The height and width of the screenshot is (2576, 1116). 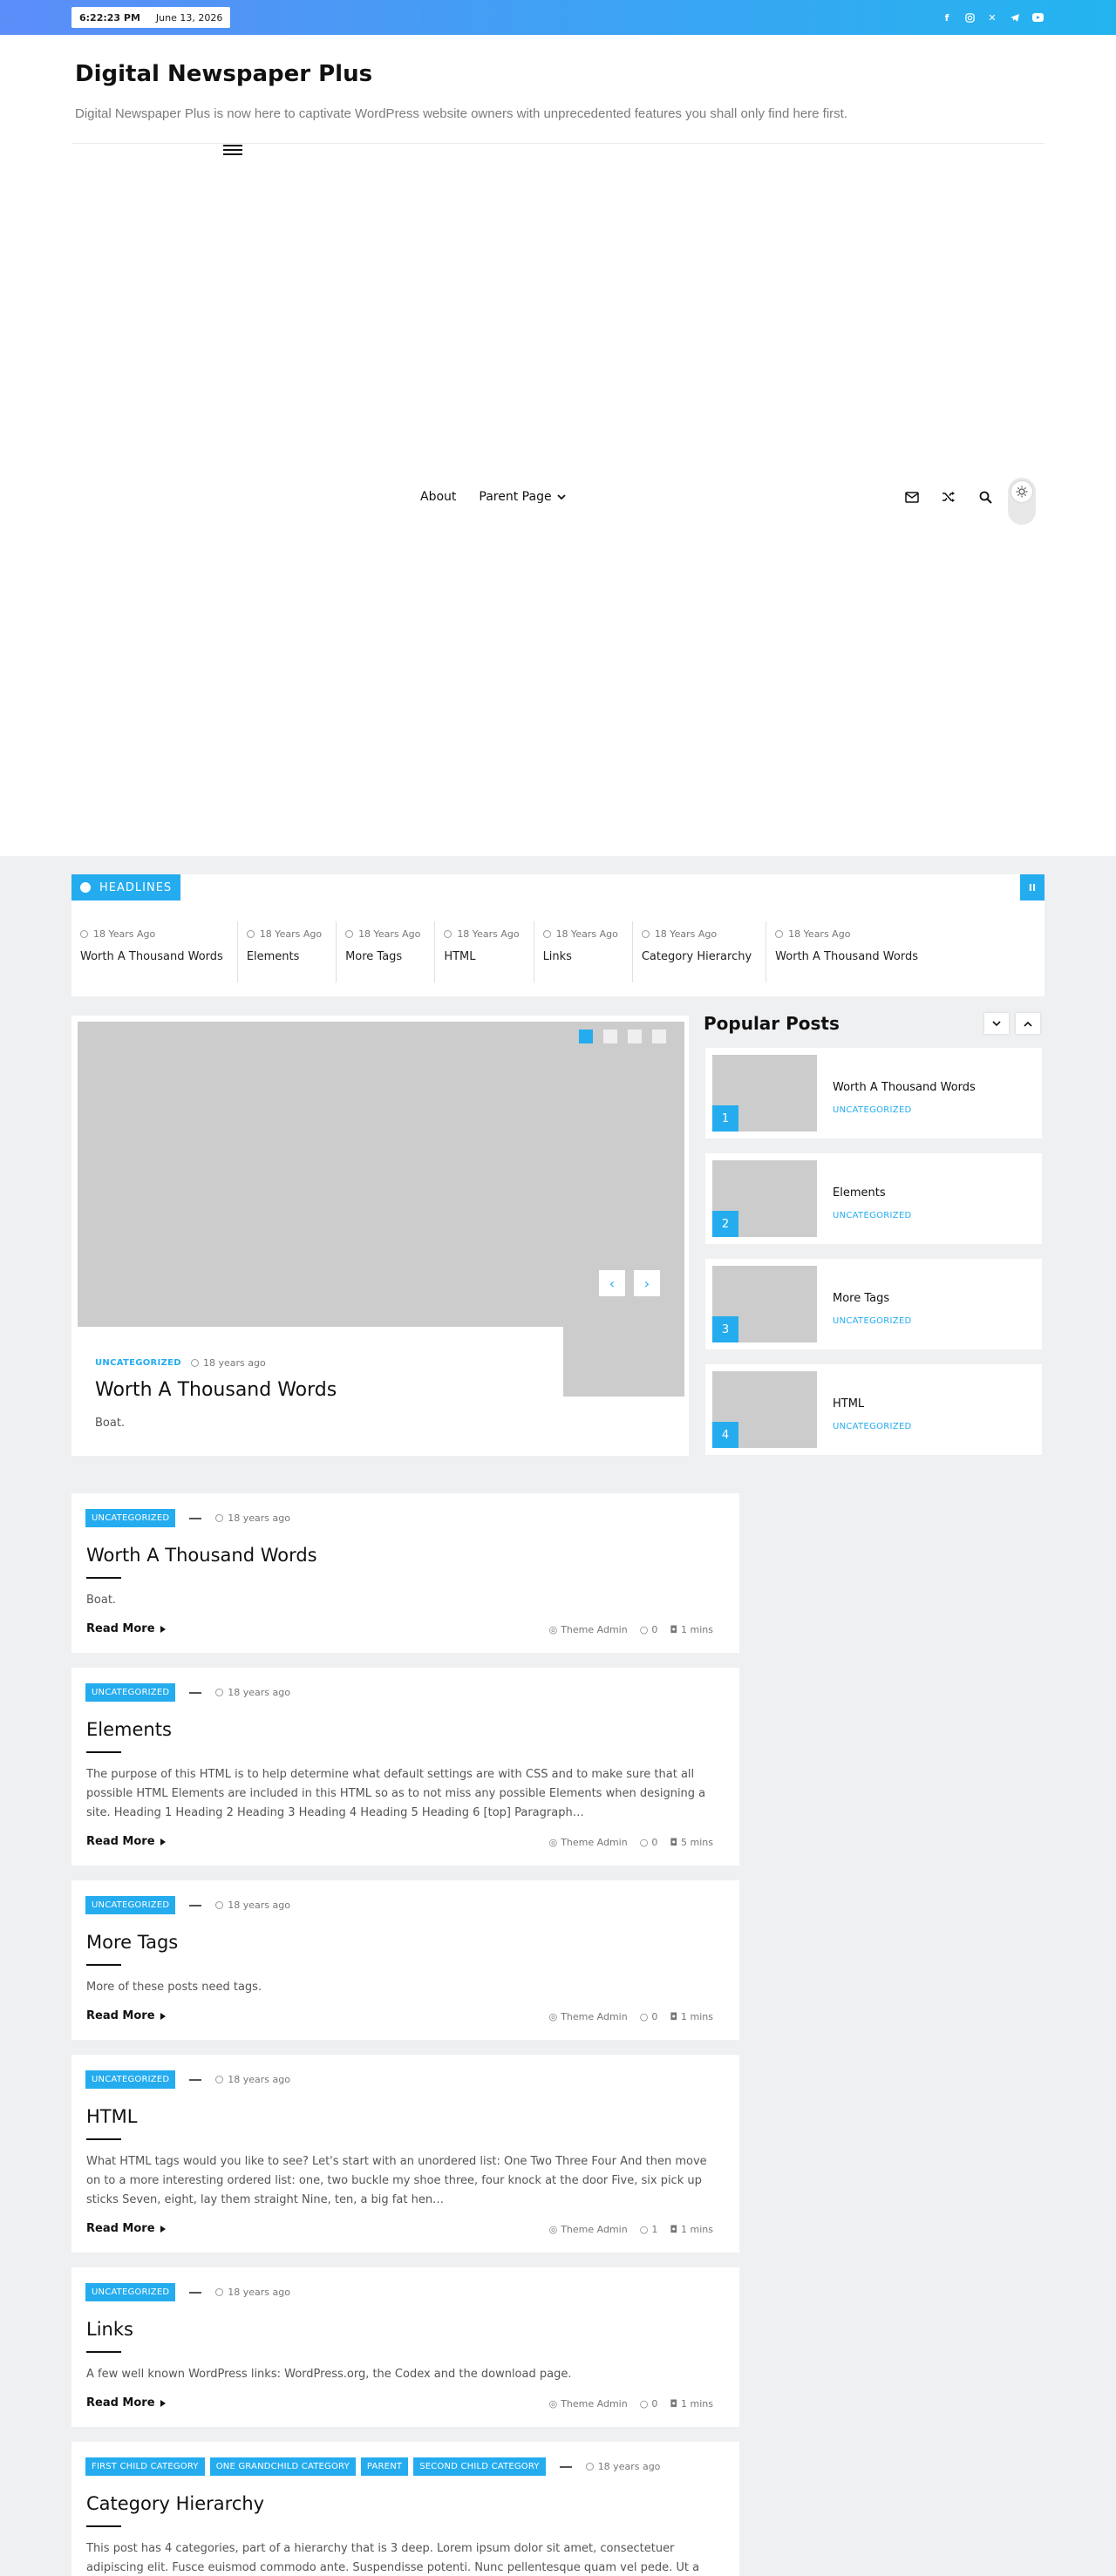 What do you see at coordinates (649, 2229) in the screenshot?
I see `comments: ○ 1` at bounding box center [649, 2229].